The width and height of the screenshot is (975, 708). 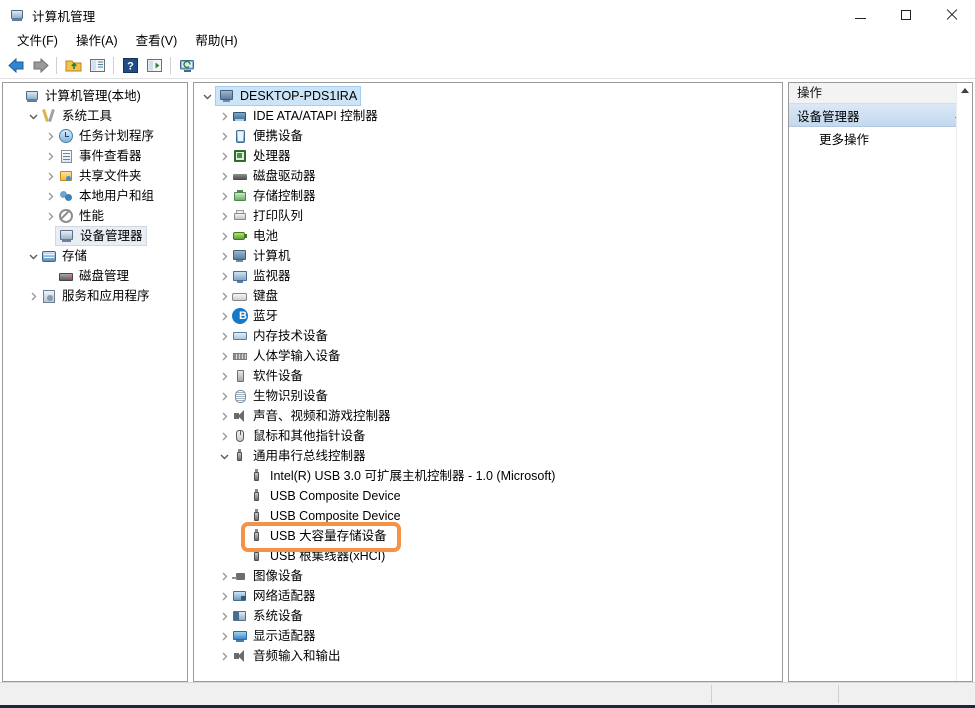 I want to click on forward-button, so click(x=40, y=65).